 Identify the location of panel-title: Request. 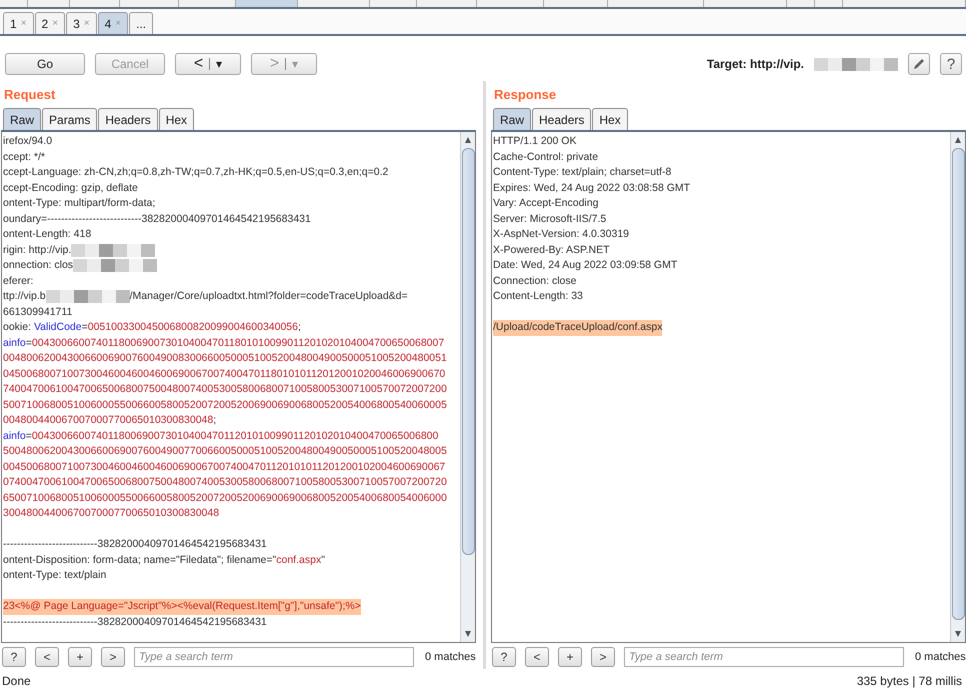
(29, 95).